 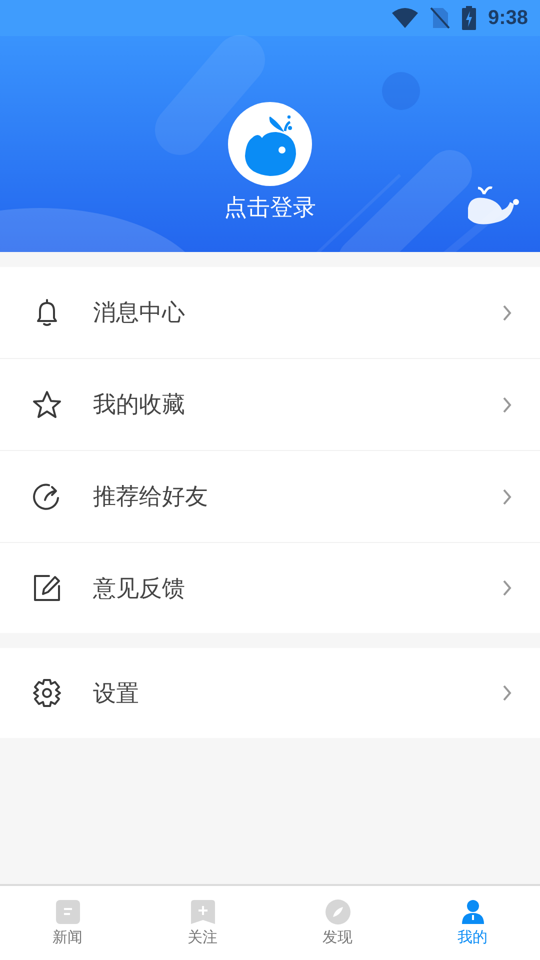 I want to click on compass-icon, so click(x=337, y=912).